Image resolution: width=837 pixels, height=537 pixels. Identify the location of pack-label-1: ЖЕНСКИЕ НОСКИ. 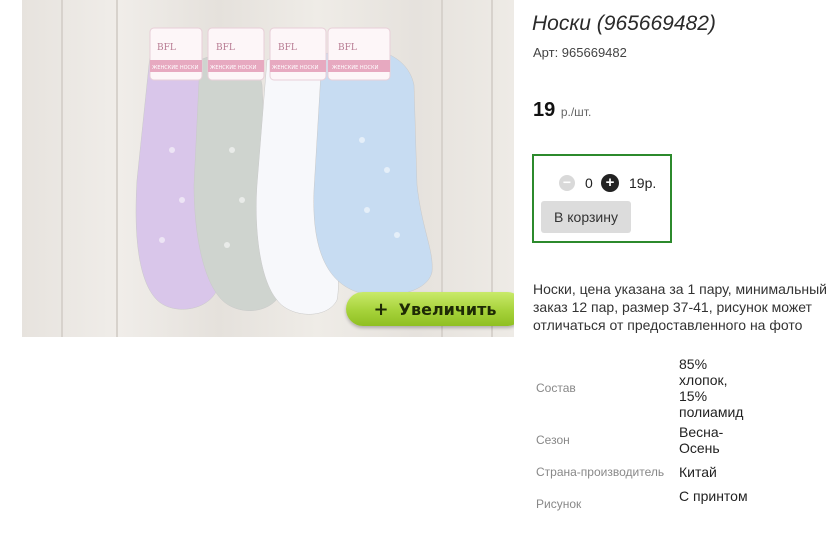
(175, 68).